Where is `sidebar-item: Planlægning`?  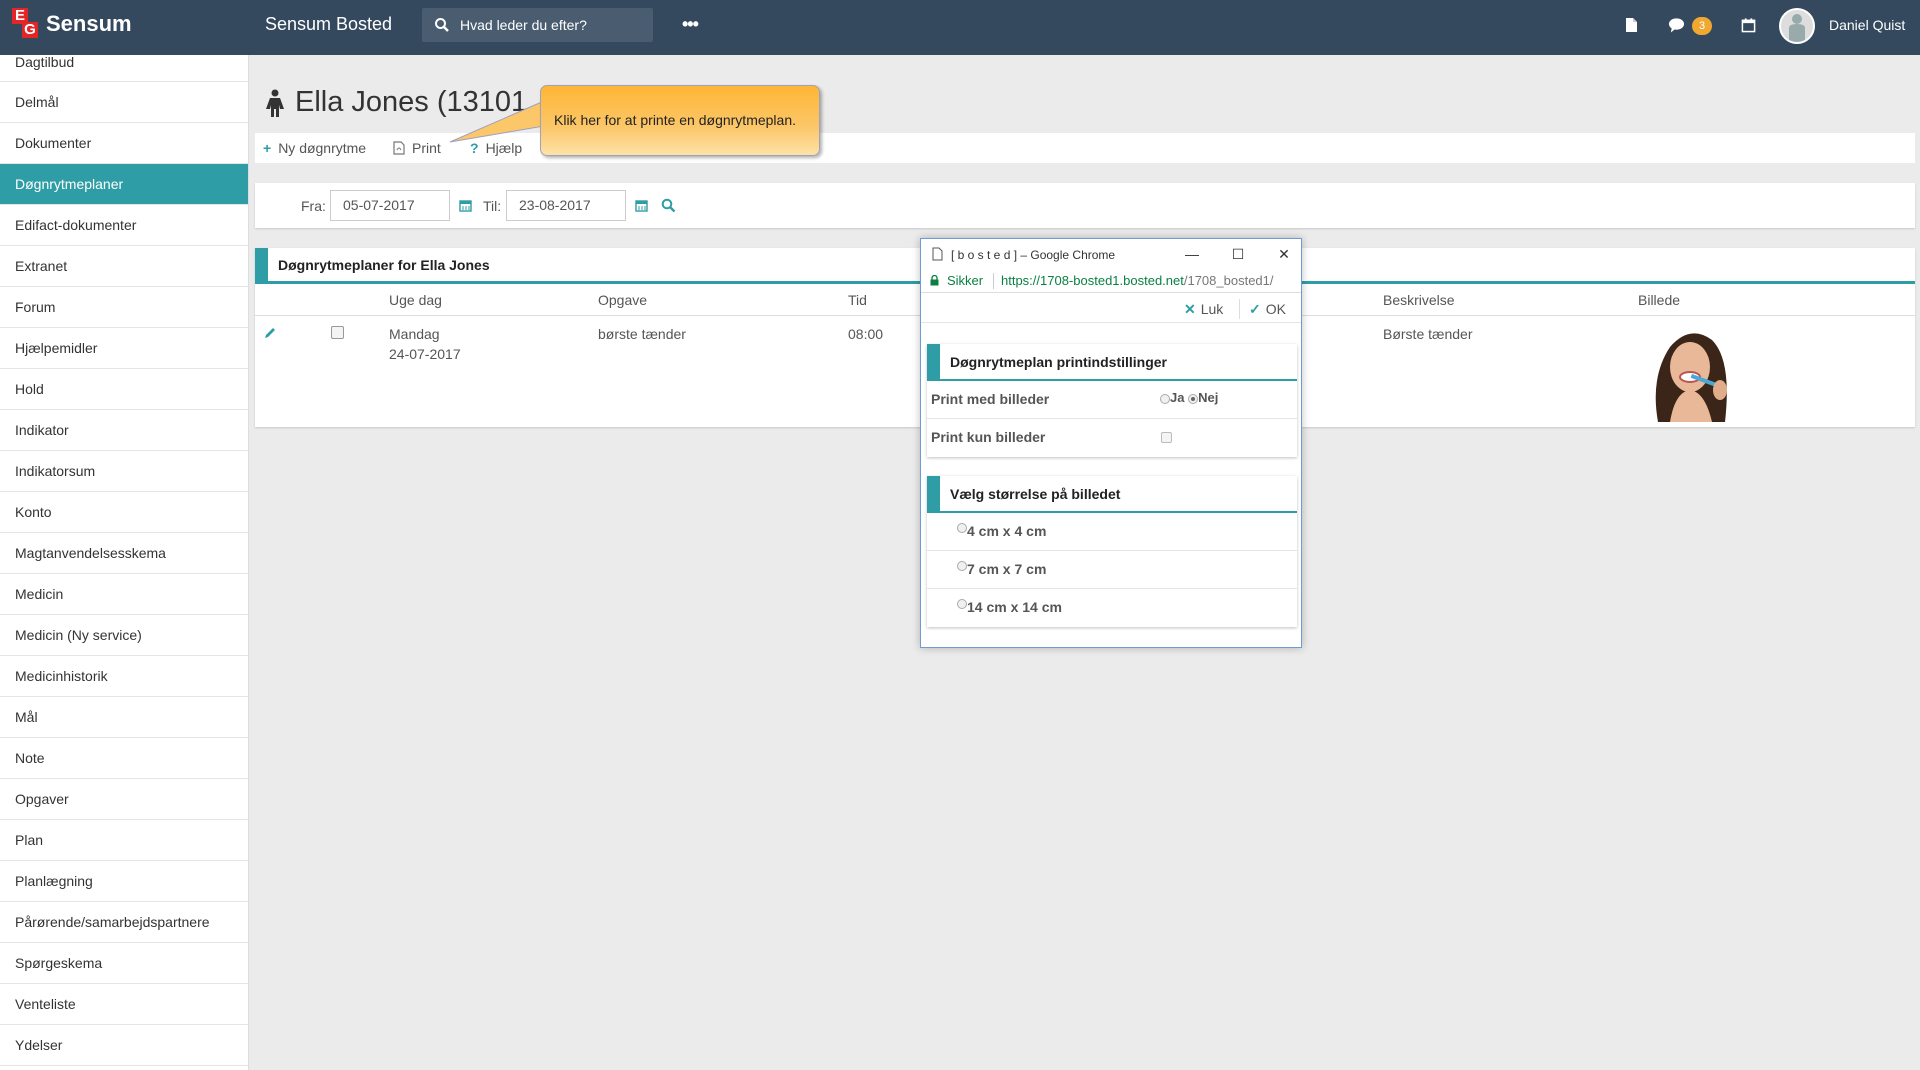
sidebar-item: Planlægning is located at coordinates (124, 881).